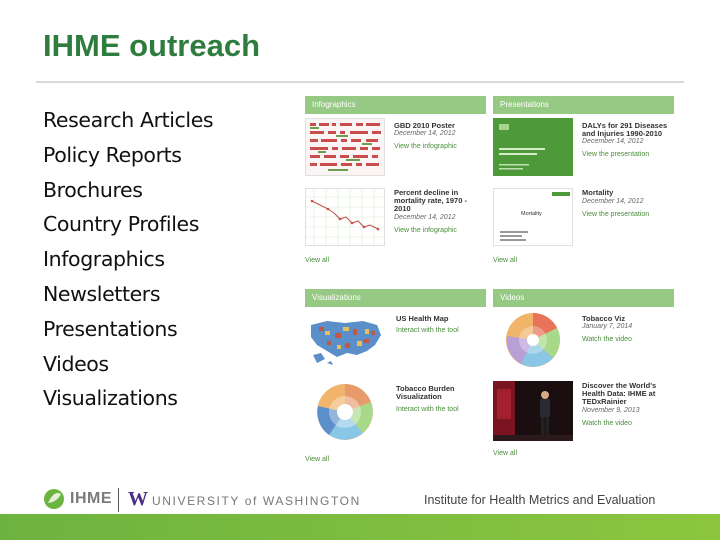 The image size is (720, 540). I want to click on mortality-slide-label: Mortality, so click(531, 214).